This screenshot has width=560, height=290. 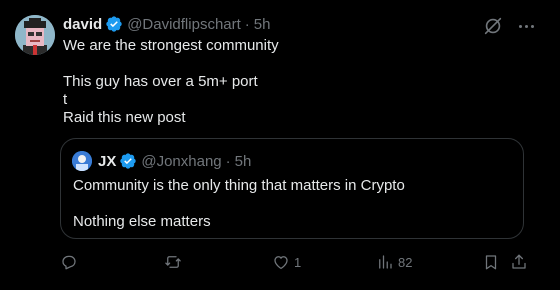 What do you see at coordinates (394, 262) in the screenshot?
I see `views-button: 82` at bounding box center [394, 262].